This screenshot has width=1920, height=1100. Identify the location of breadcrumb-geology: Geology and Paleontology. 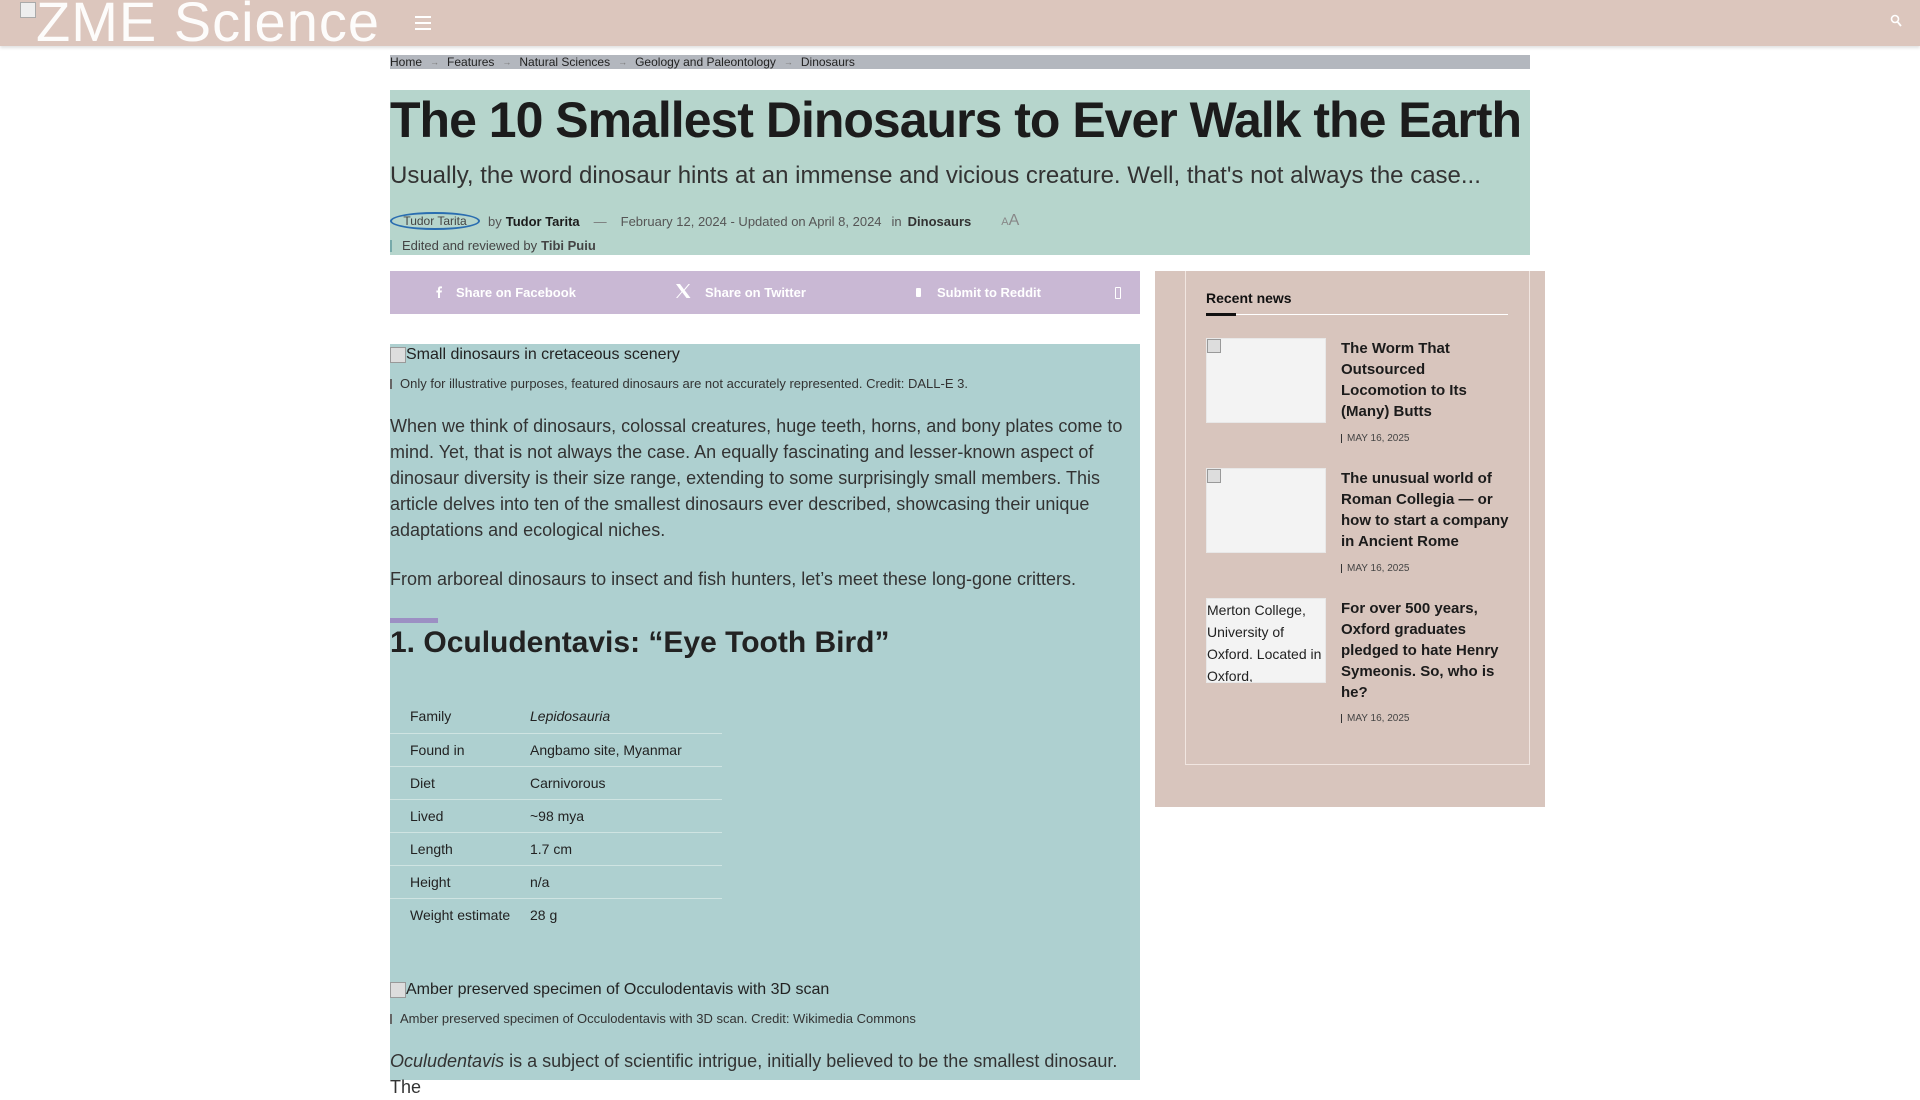
(705, 62).